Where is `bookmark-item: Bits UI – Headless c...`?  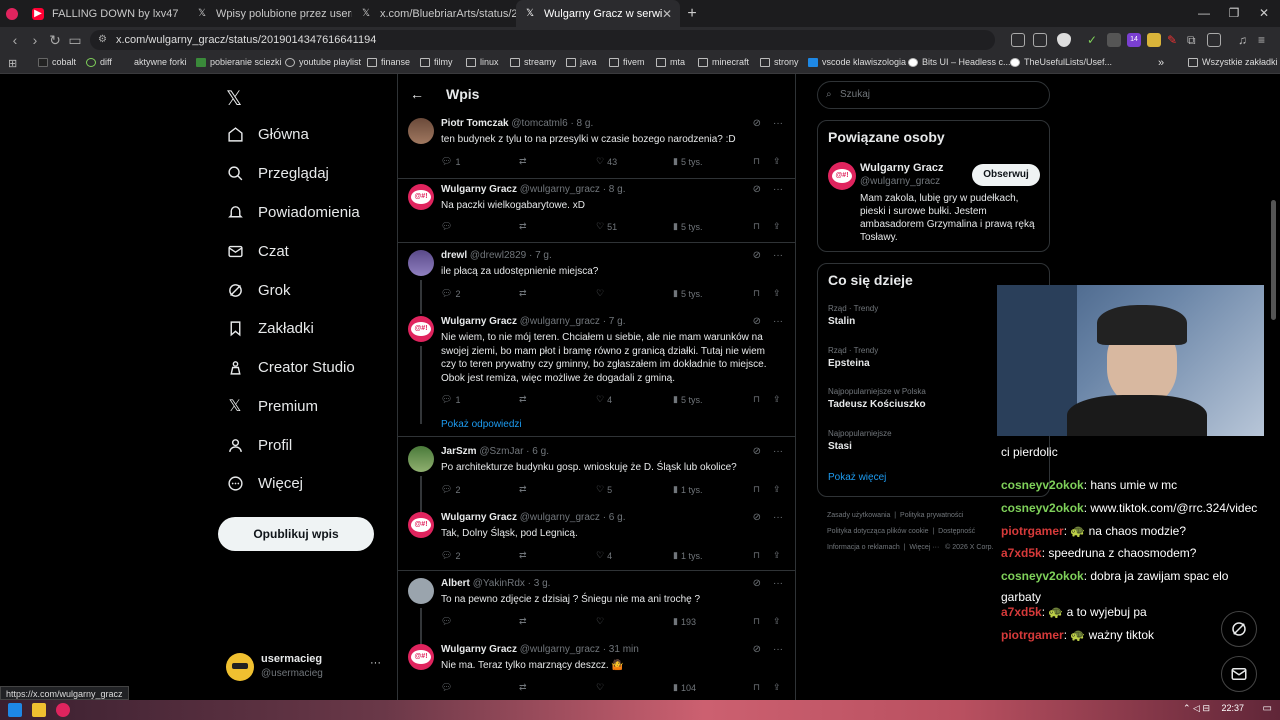 bookmark-item: Bits UI – Headless c... is located at coordinates (959, 62).